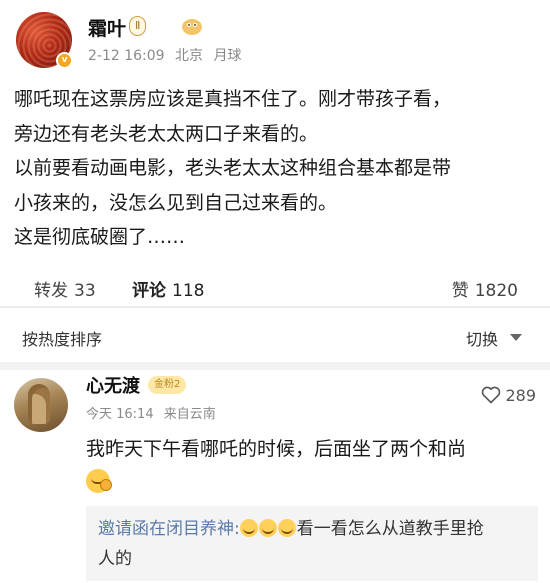 The width and height of the screenshot is (550, 583). I want to click on post-line: 旁边还有老头老太太两口子来看的。, so click(166, 133).